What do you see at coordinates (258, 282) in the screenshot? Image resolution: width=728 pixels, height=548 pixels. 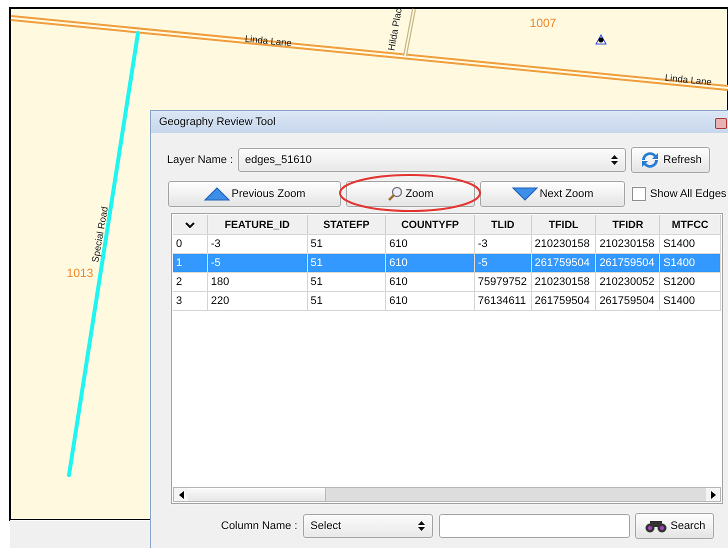 I see `table-cell: 180` at bounding box center [258, 282].